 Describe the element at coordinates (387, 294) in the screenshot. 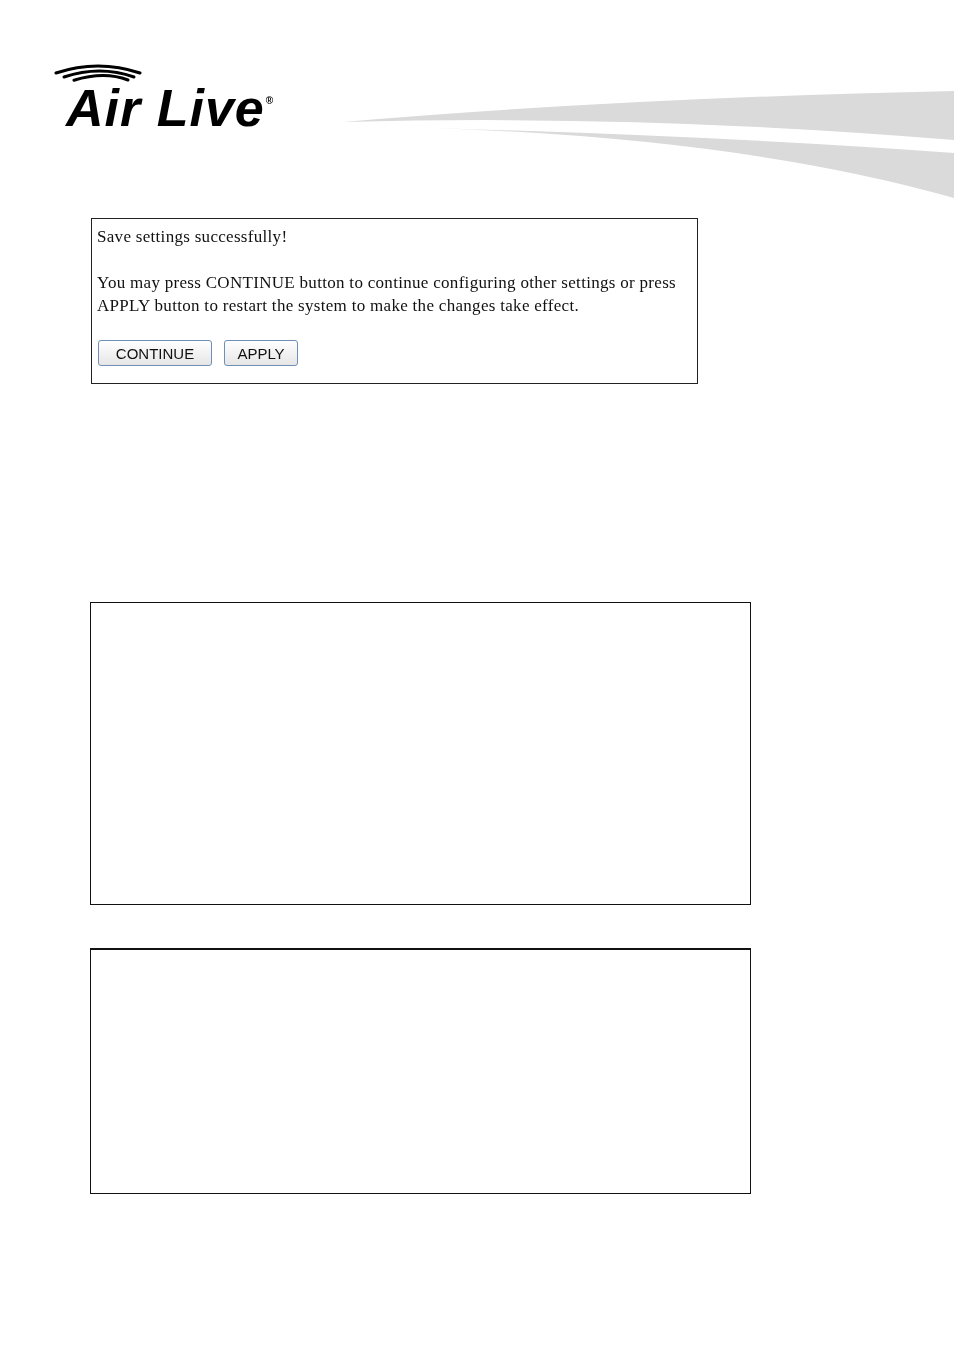

I see `instruction-text: You may press CONTINUE button to continue configuring other settings or press APPLY button to restart the system to make the changes take effect.` at that location.